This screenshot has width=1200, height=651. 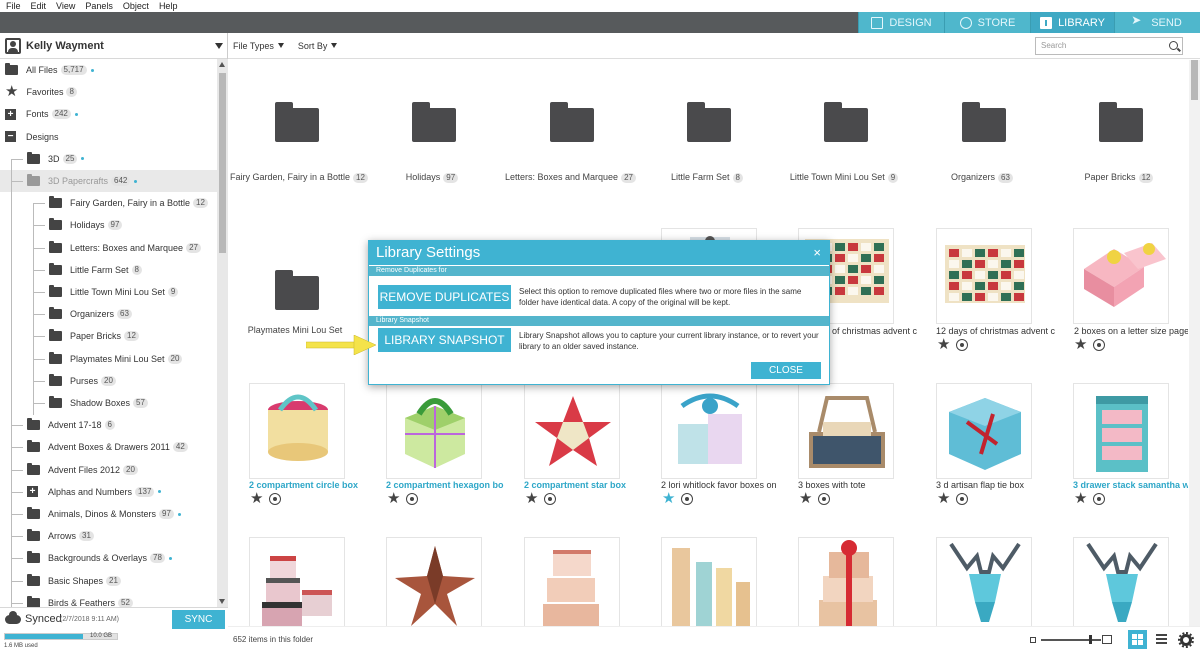 I want to click on menu-panels: Panels, so click(x=99, y=6).